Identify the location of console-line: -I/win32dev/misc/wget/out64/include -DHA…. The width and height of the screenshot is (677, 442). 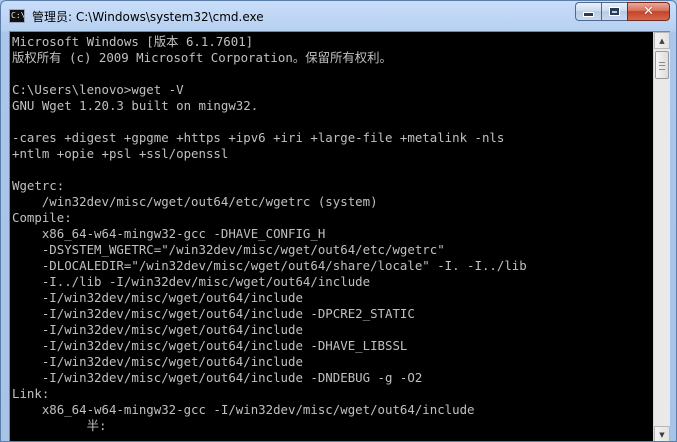
(210, 345).